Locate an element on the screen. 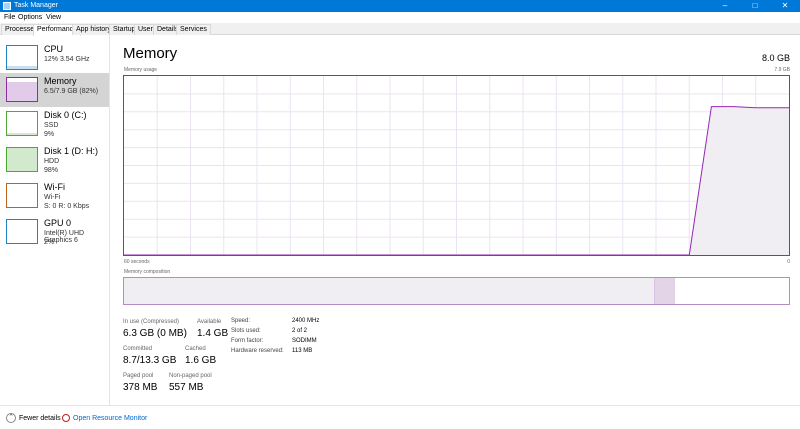 The height and width of the screenshot is (429, 800). sidebar-item-label: Wi-Fi is located at coordinates (54, 187).